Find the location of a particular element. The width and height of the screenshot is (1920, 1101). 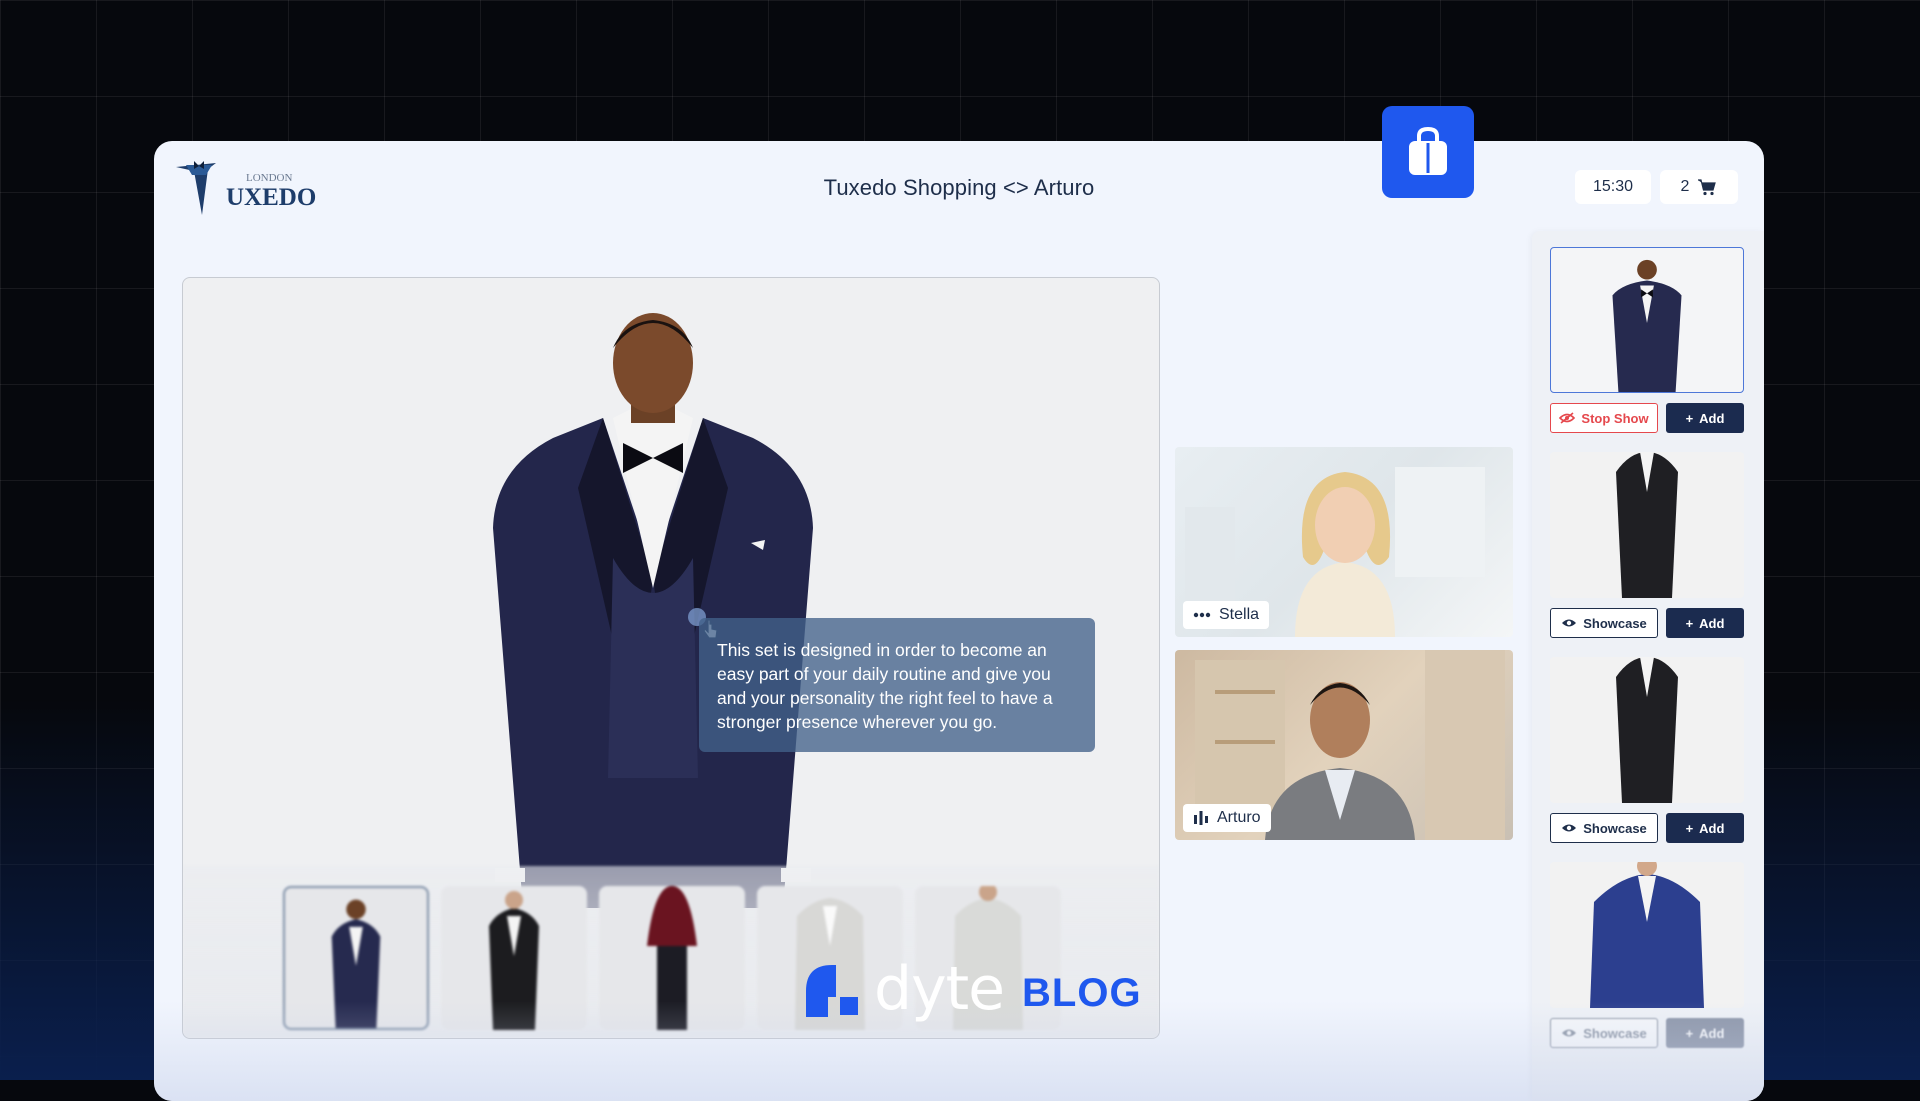

product-card: Stop Show + Add is located at coordinates (1647, 340).